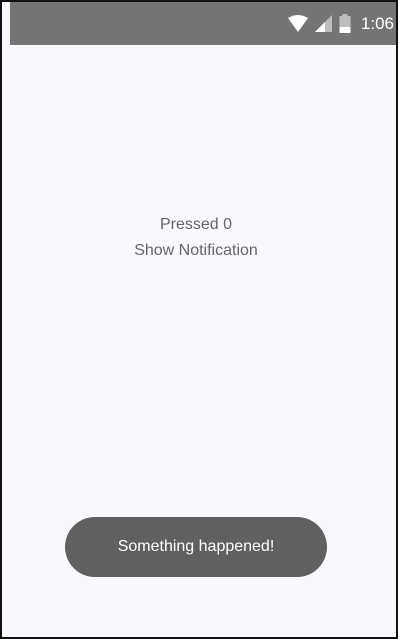  What do you see at coordinates (203, 23) in the screenshot?
I see `status-bar: 1:06` at bounding box center [203, 23].